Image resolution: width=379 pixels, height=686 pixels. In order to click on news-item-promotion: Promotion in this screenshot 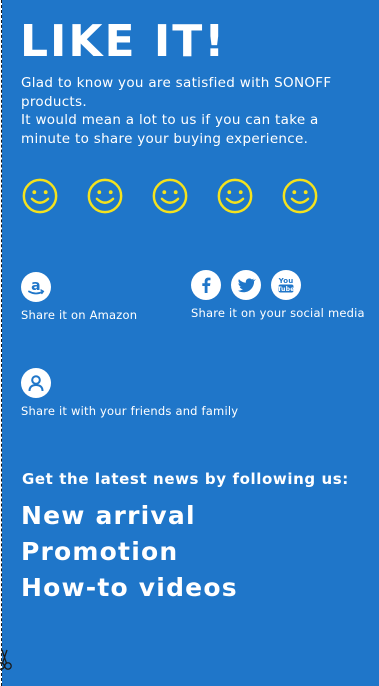, I will do `click(100, 551)`.